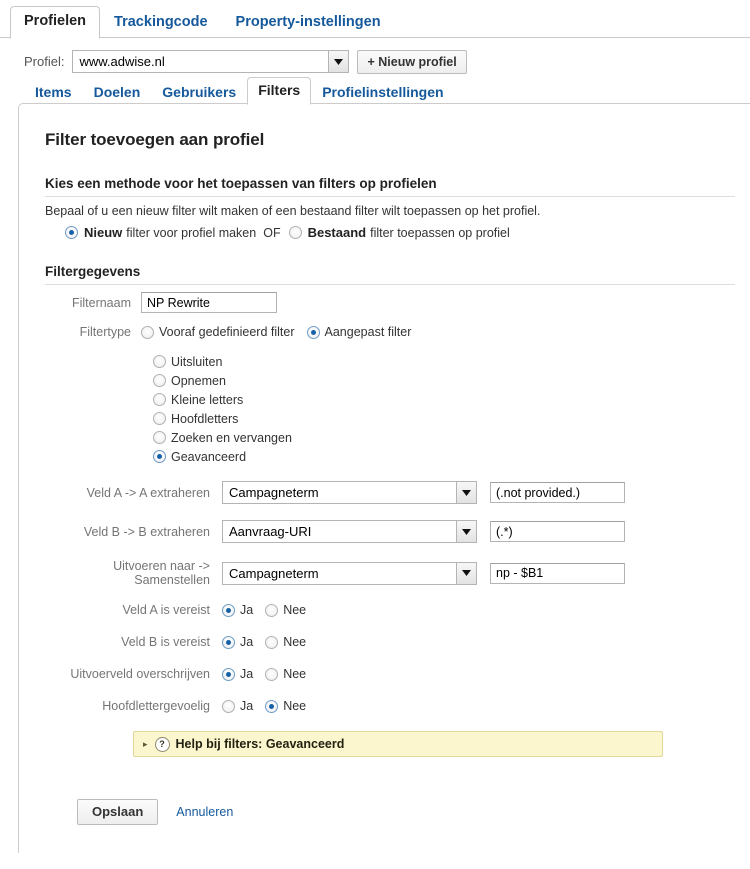 Image resolution: width=750 pixels, height=869 pixels. Describe the element at coordinates (211, 61) in the screenshot. I see `profile-select: www.adwise.nl` at that location.